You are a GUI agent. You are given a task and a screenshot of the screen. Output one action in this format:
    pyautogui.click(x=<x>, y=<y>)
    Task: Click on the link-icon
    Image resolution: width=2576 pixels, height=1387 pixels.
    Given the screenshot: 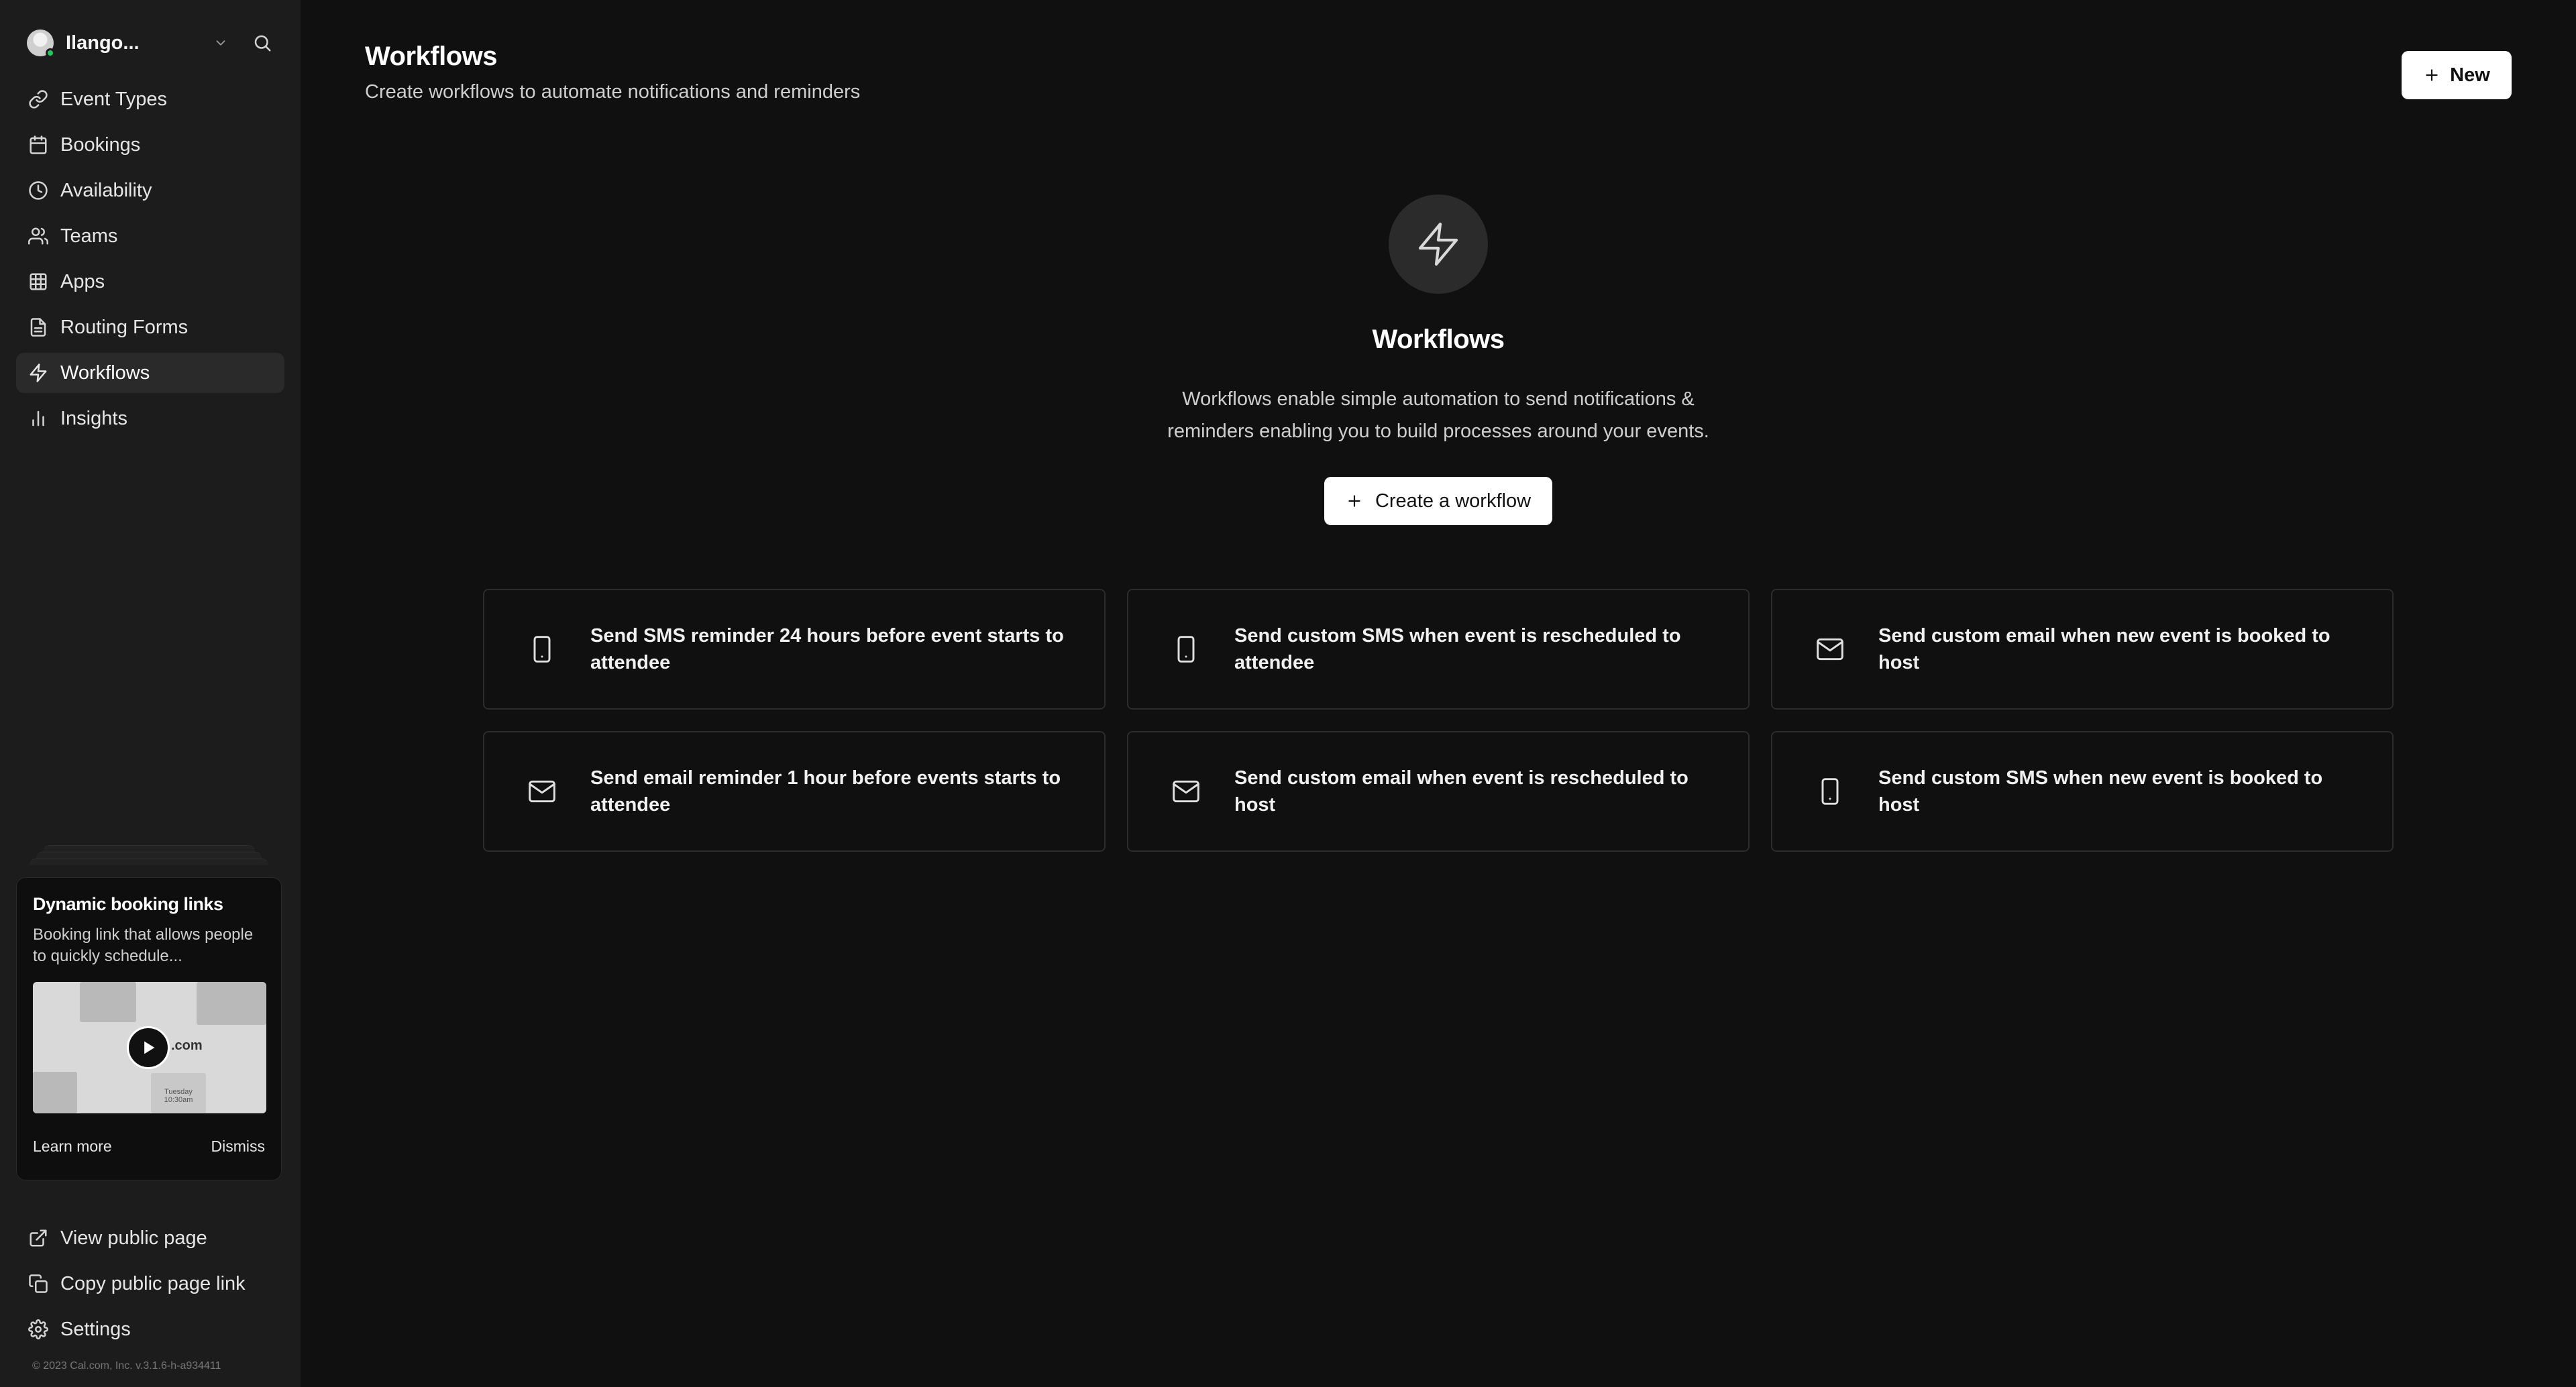 What is the action you would take?
    pyautogui.click(x=38, y=99)
    